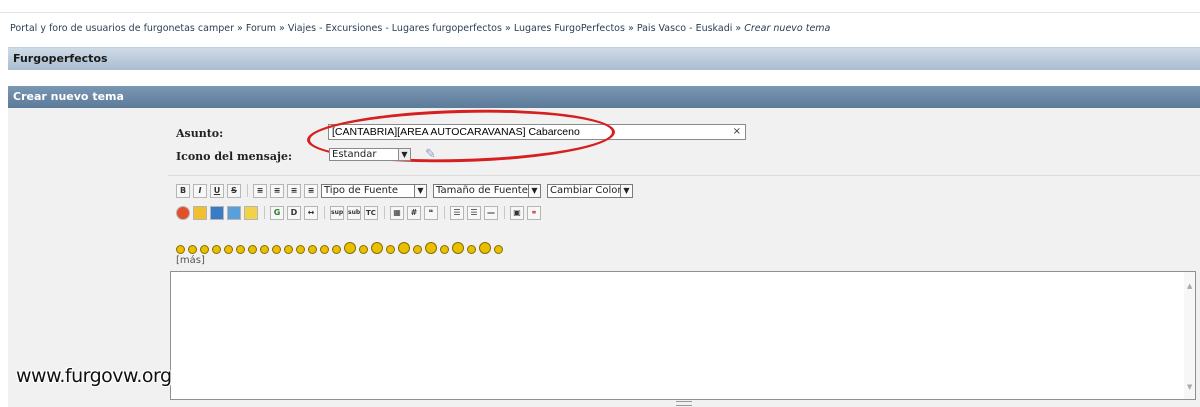  Describe the element at coordinates (277, 190) in the screenshot. I see `align-center-icon: ≡` at that location.